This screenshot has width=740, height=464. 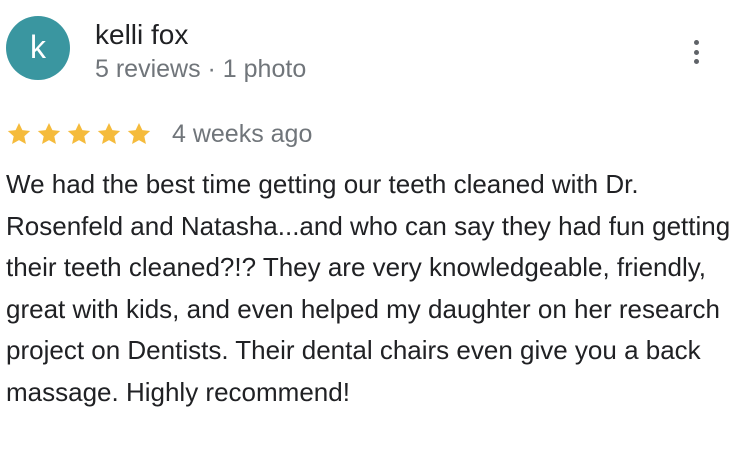 I want to click on author-meta: 5 reviews · 1 photo, so click(x=201, y=69).